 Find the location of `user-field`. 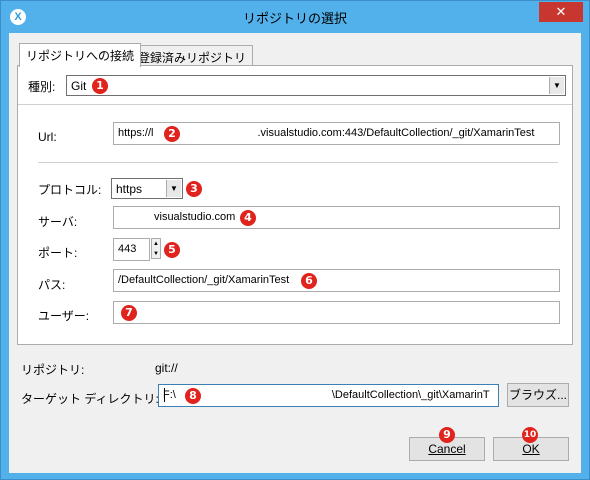

user-field is located at coordinates (336, 312).